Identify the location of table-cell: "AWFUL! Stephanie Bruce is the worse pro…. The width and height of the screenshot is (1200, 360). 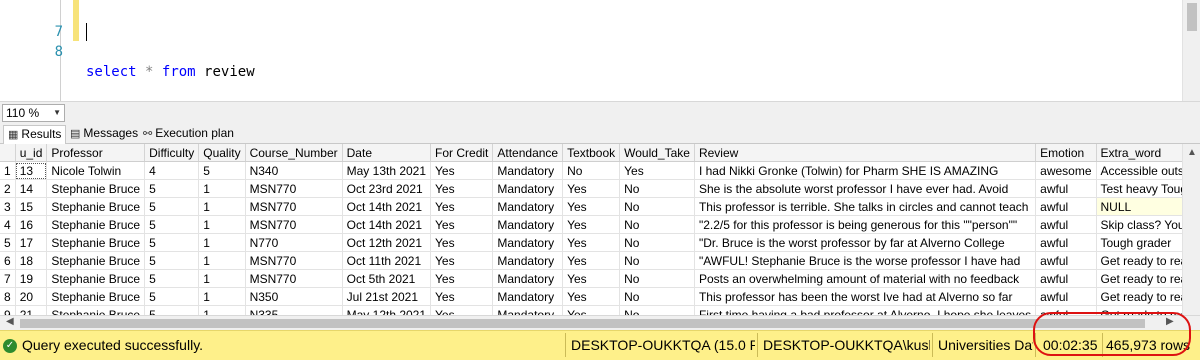
(865, 260).